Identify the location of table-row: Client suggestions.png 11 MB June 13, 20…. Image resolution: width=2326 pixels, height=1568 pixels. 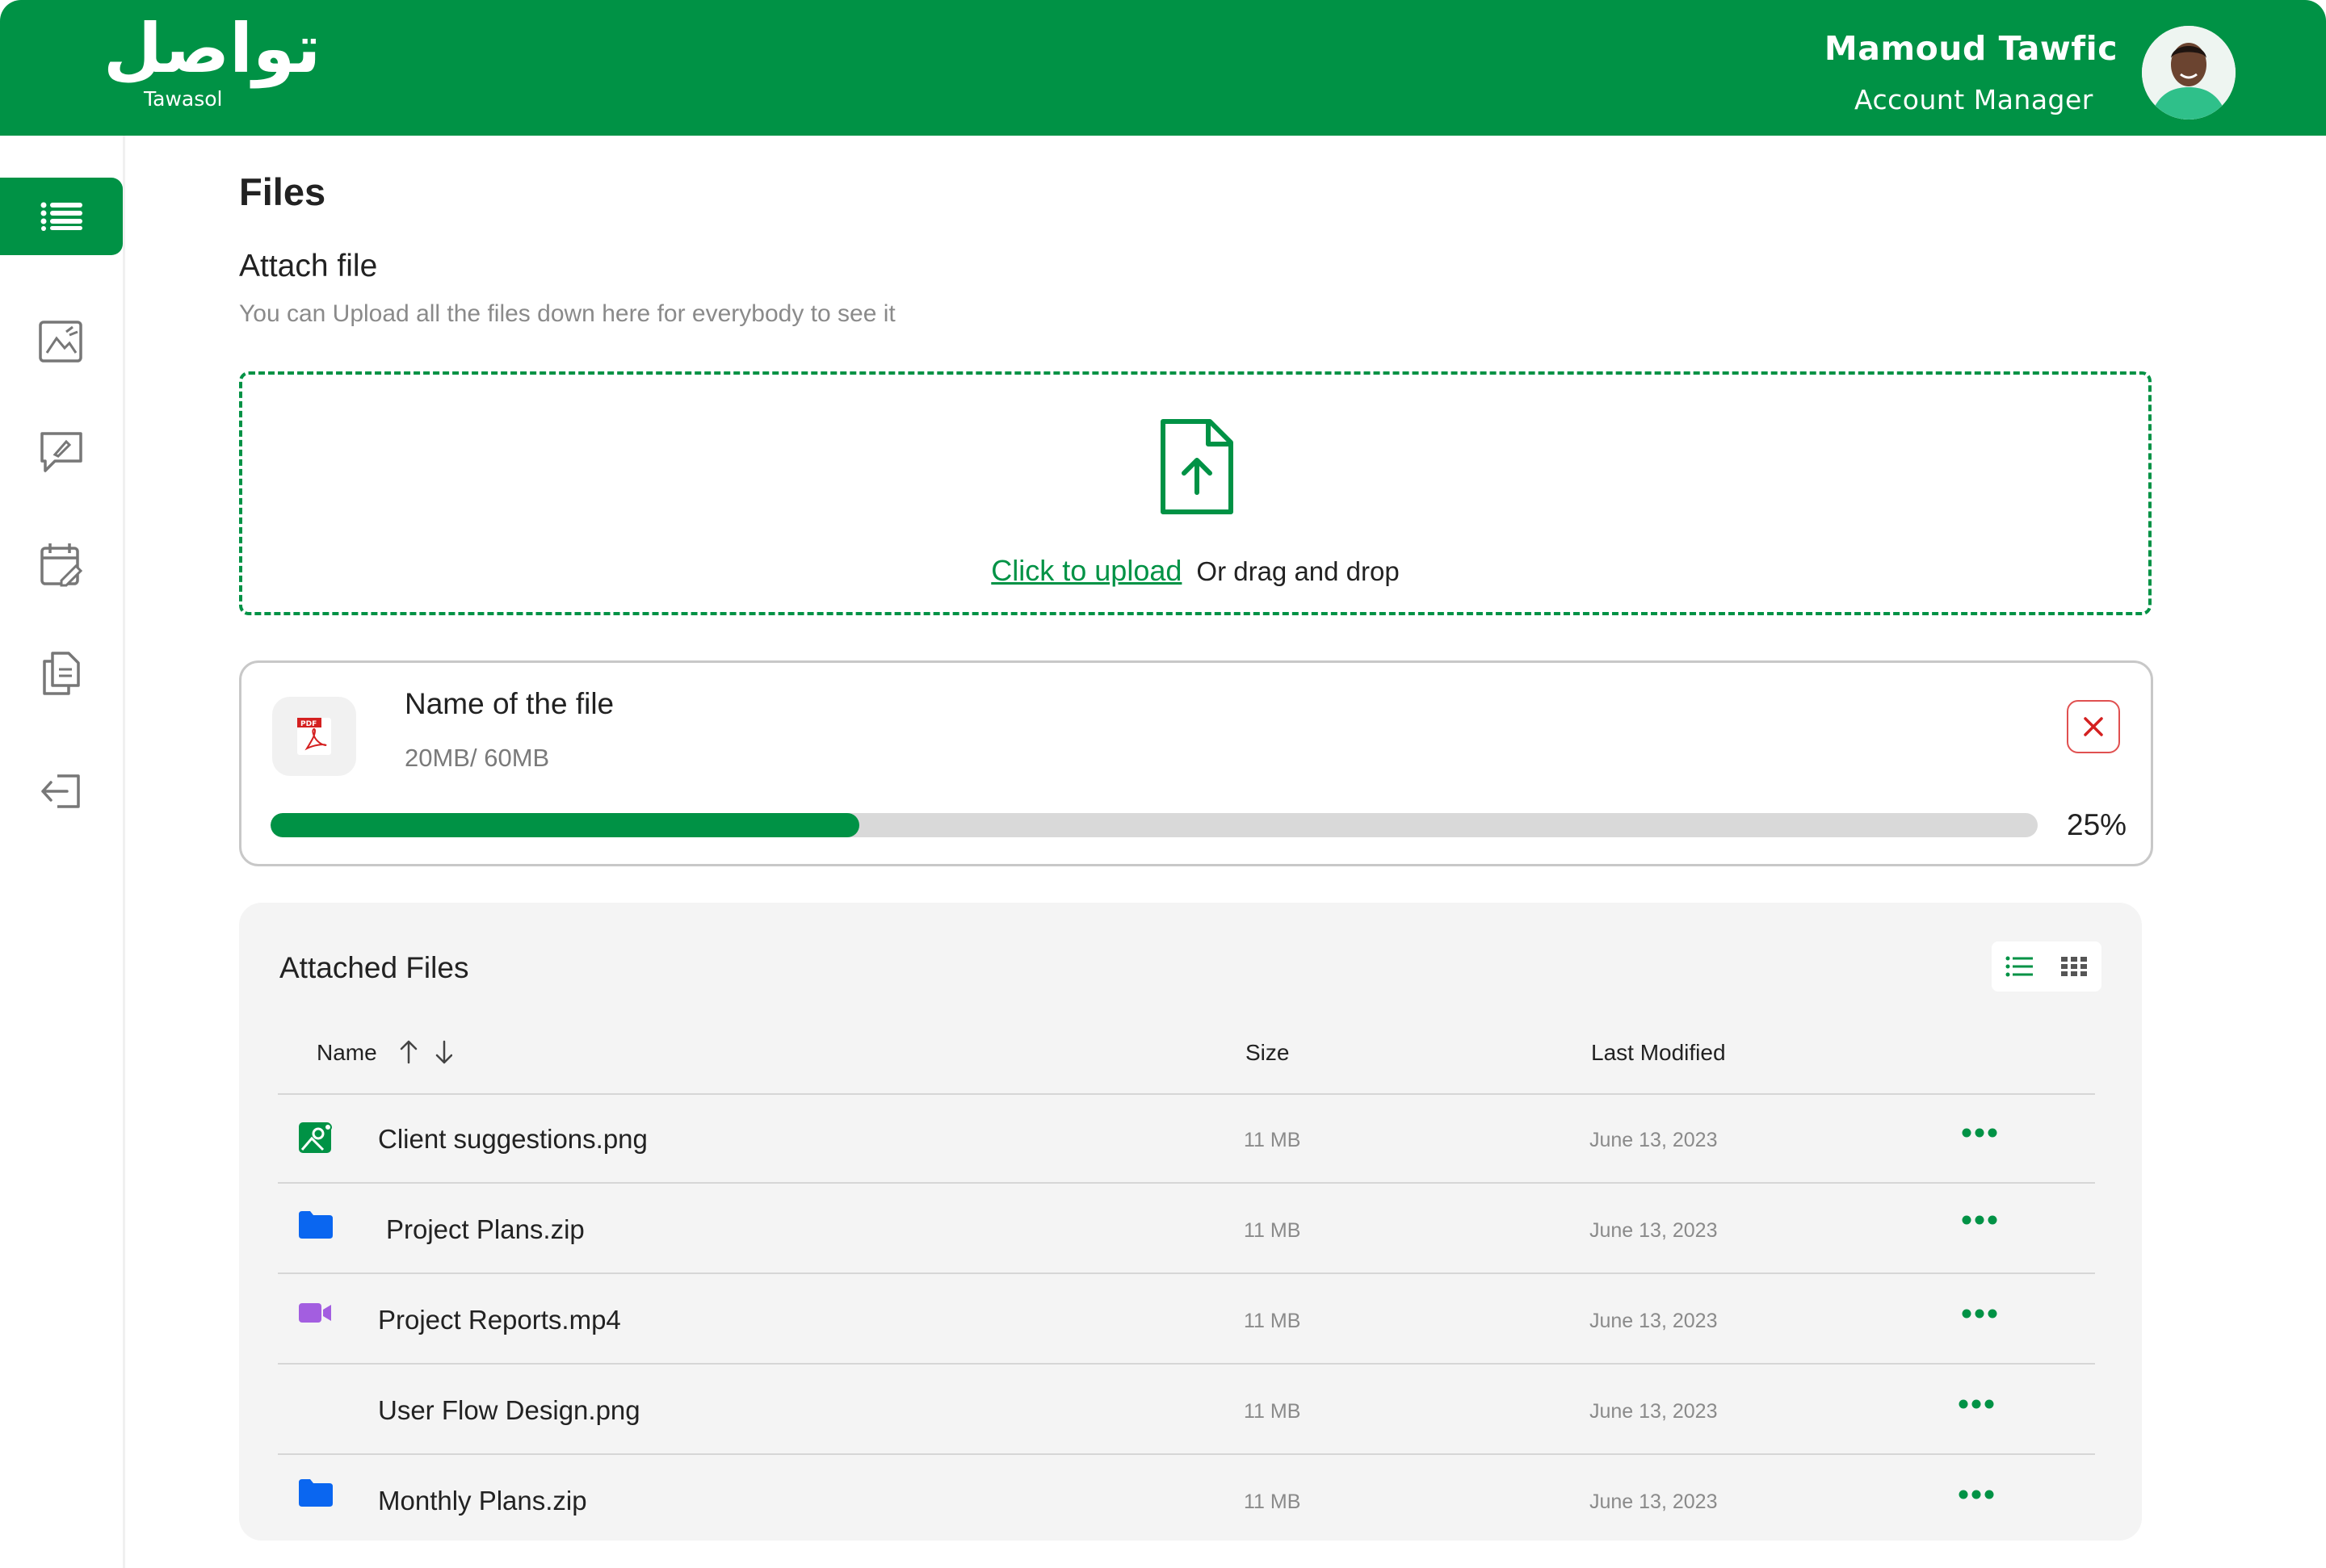
(1186, 1139).